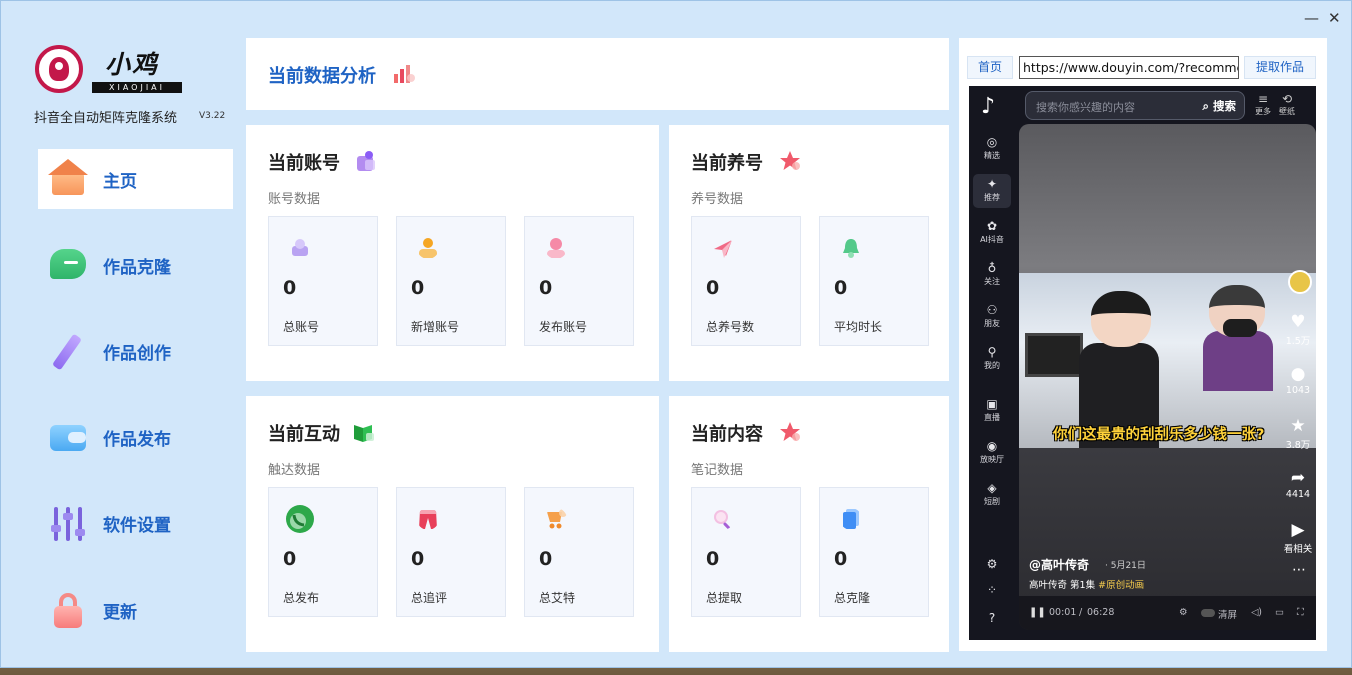 Image resolution: width=1352 pixels, height=675 pixels. Describe the element at coordinates (556, 248) in the screenshot. I see `user-pink-icon` at that location.